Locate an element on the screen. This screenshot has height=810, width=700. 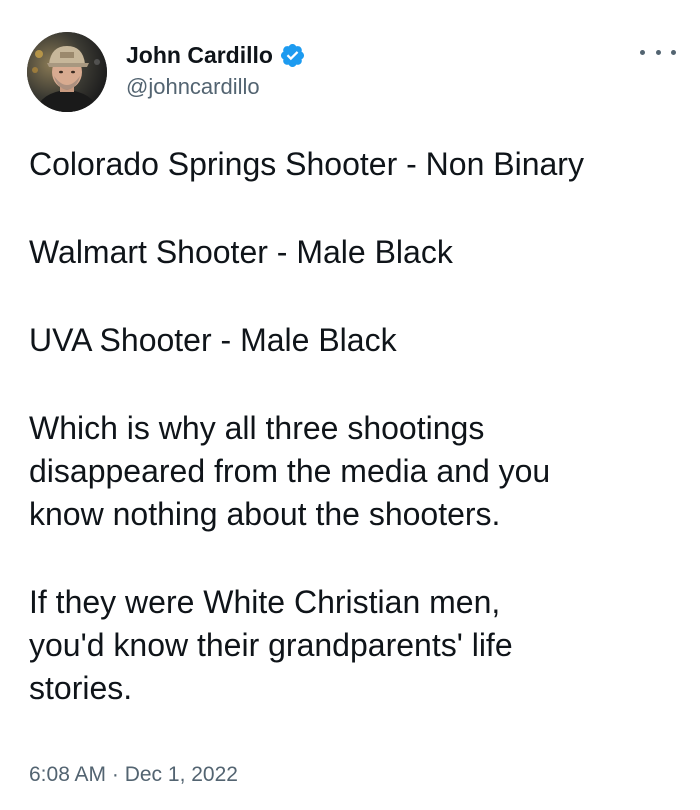
author-info: John Cardillo @johncardillo is located at coordinates (216, 70).